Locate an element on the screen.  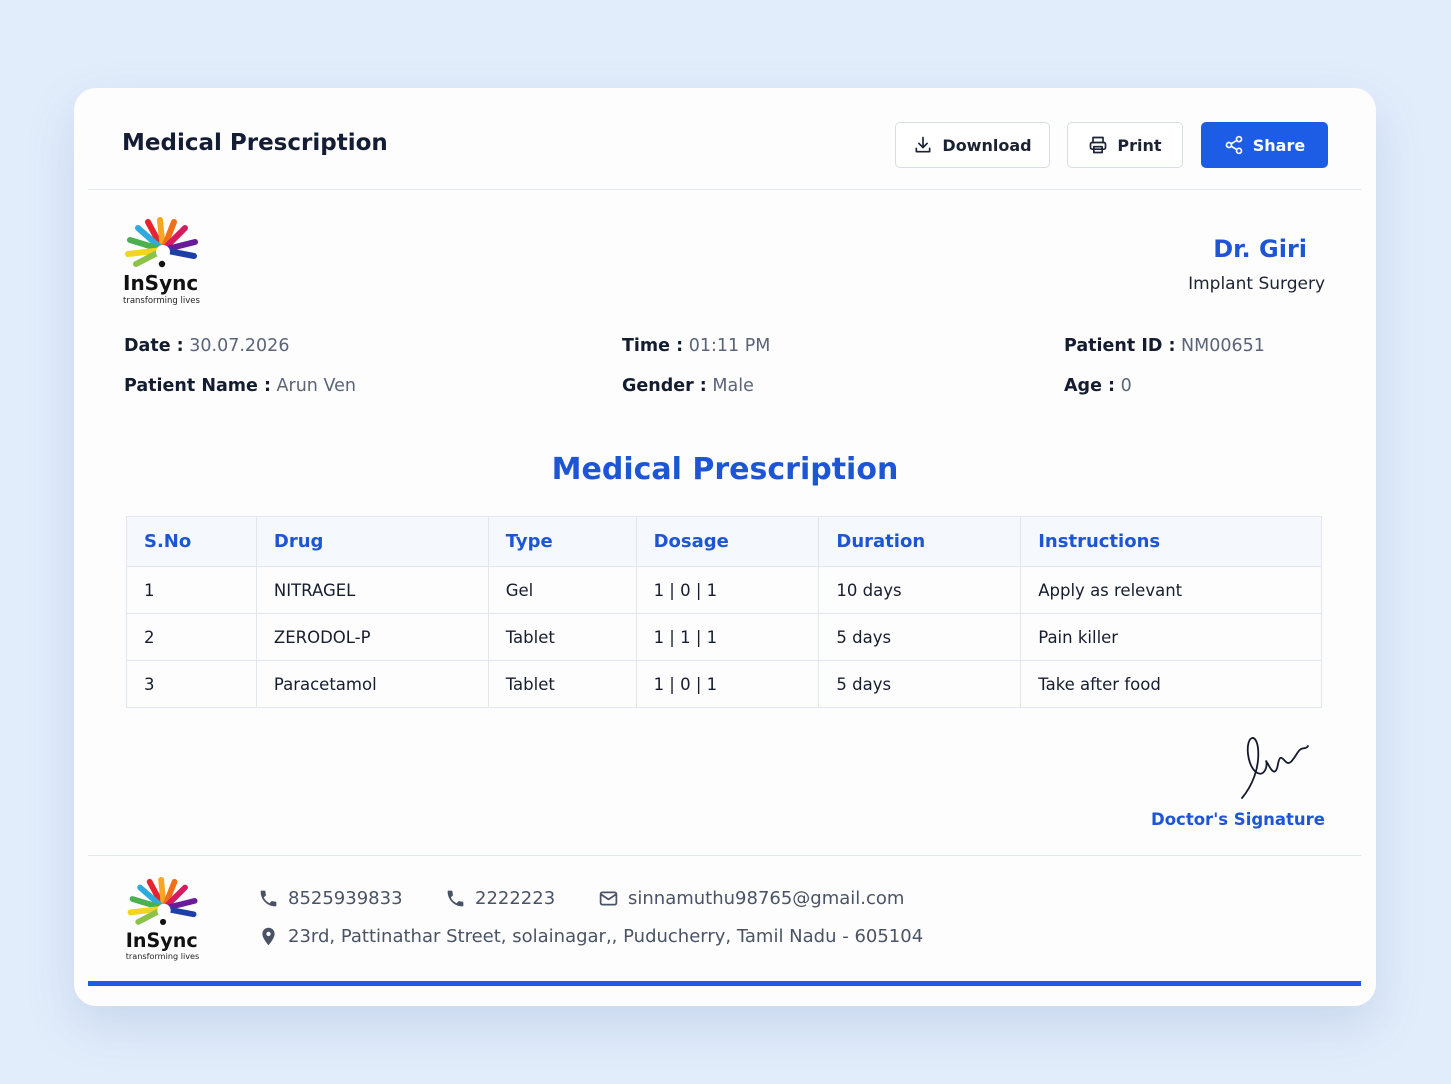
patient-id-value: NM00651 is located at coordinates (1223, 346).